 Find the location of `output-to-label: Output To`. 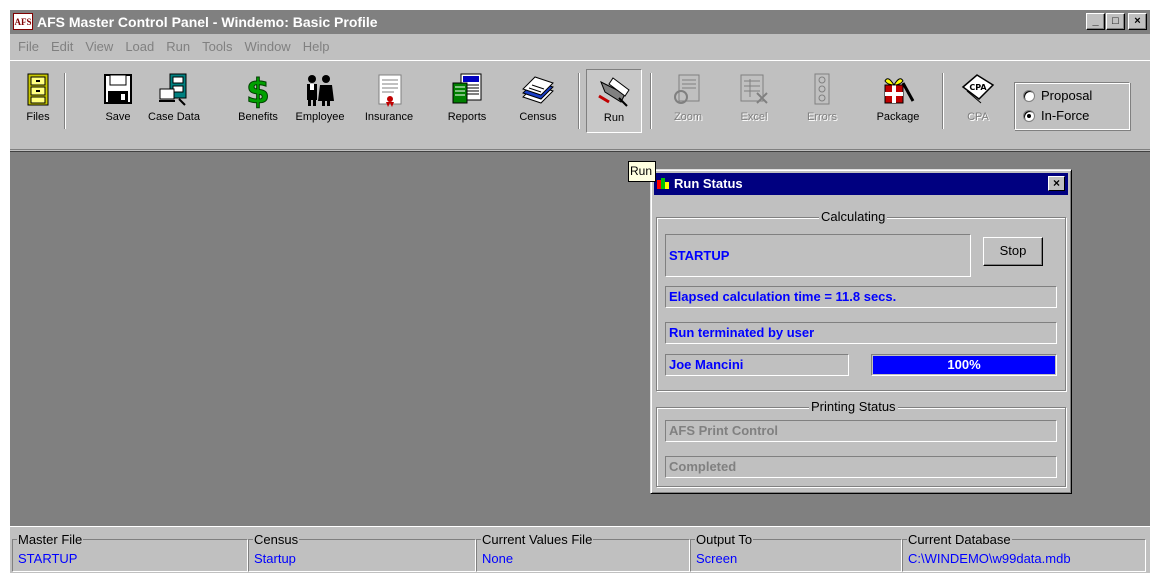

output-to-label: Output To is located at coordinates (724, 539).